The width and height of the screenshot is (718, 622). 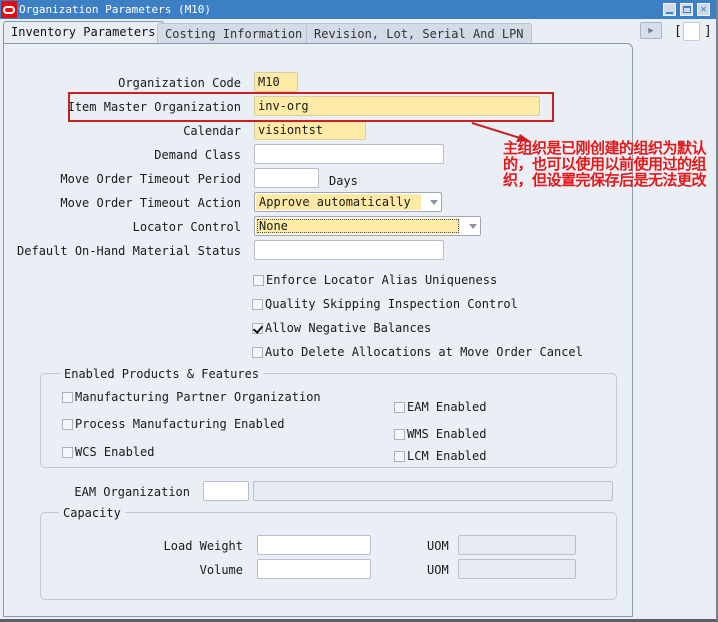 What do you see at coordinates (150, 203) in the screenshot?
I see `move-order-timeout-action-label: Move Order Timeout Action` at bounding box center [150, 203].